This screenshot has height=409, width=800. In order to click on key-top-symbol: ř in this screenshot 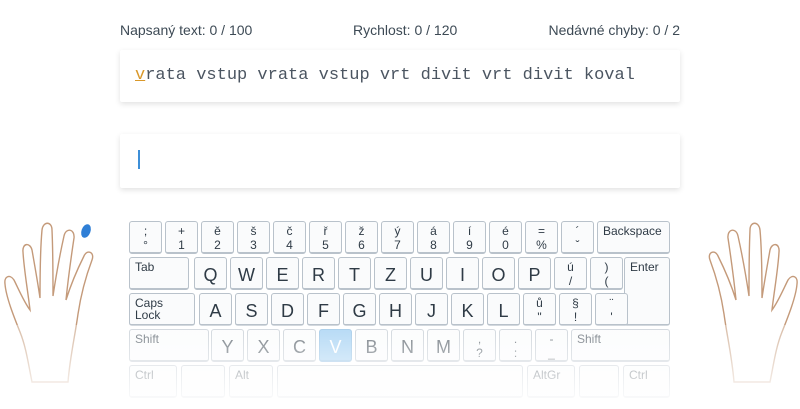, I will do `click(325, 231)`.